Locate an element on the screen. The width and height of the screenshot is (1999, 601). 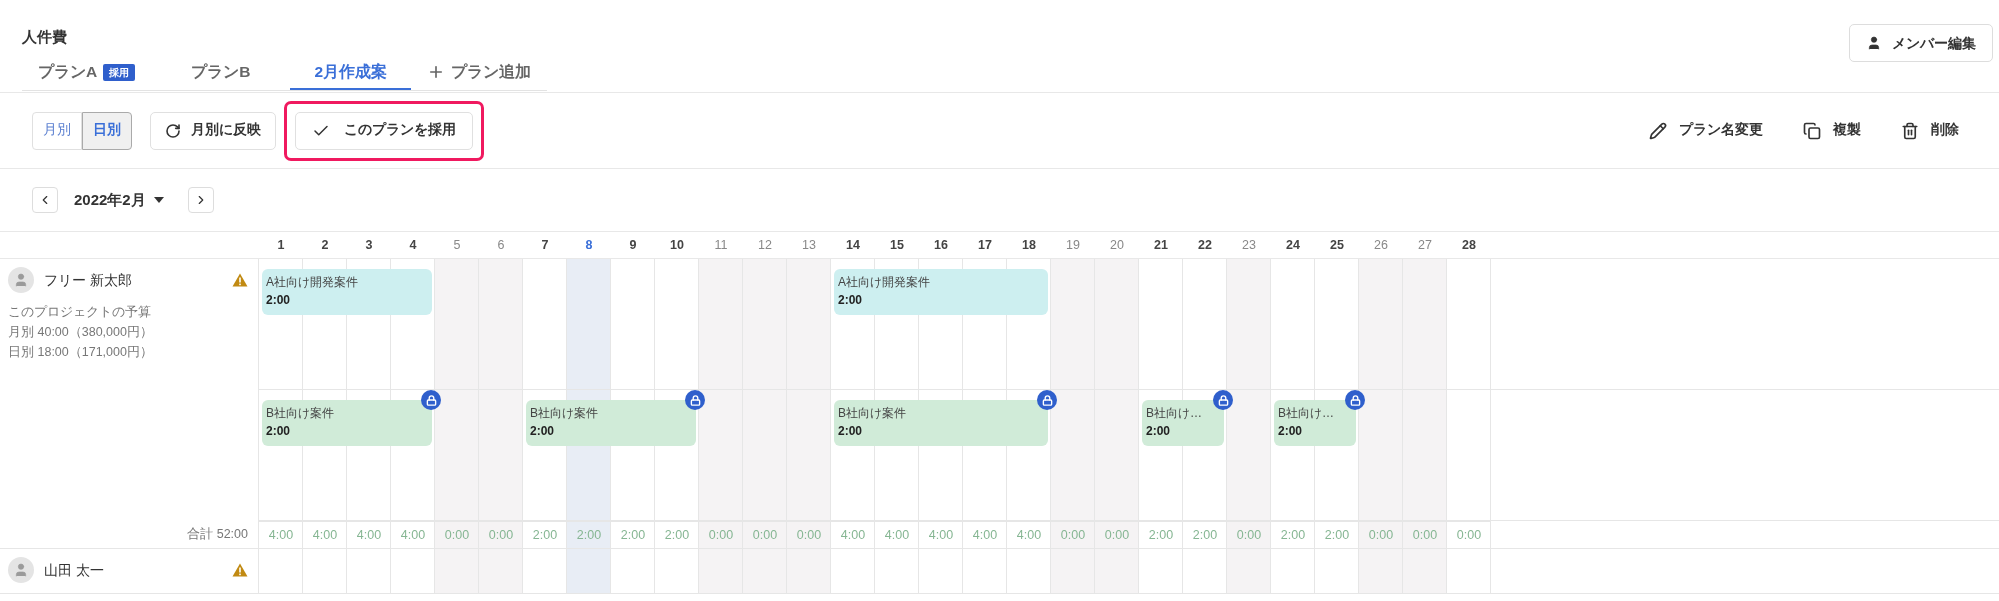
reflect-button: 月別に反映 is located at coordinates (213, 130).